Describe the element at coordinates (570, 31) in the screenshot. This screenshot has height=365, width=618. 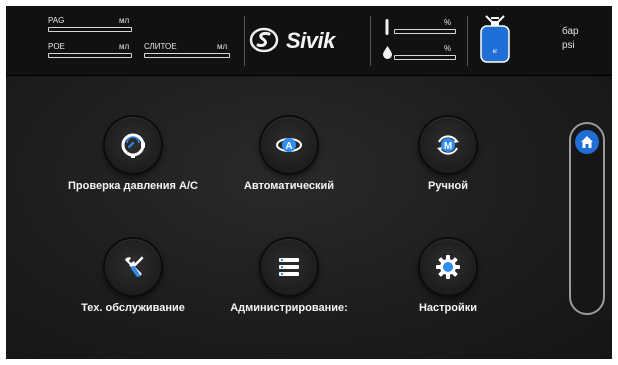
I see `pressure-unit-bar: бар` at that location.